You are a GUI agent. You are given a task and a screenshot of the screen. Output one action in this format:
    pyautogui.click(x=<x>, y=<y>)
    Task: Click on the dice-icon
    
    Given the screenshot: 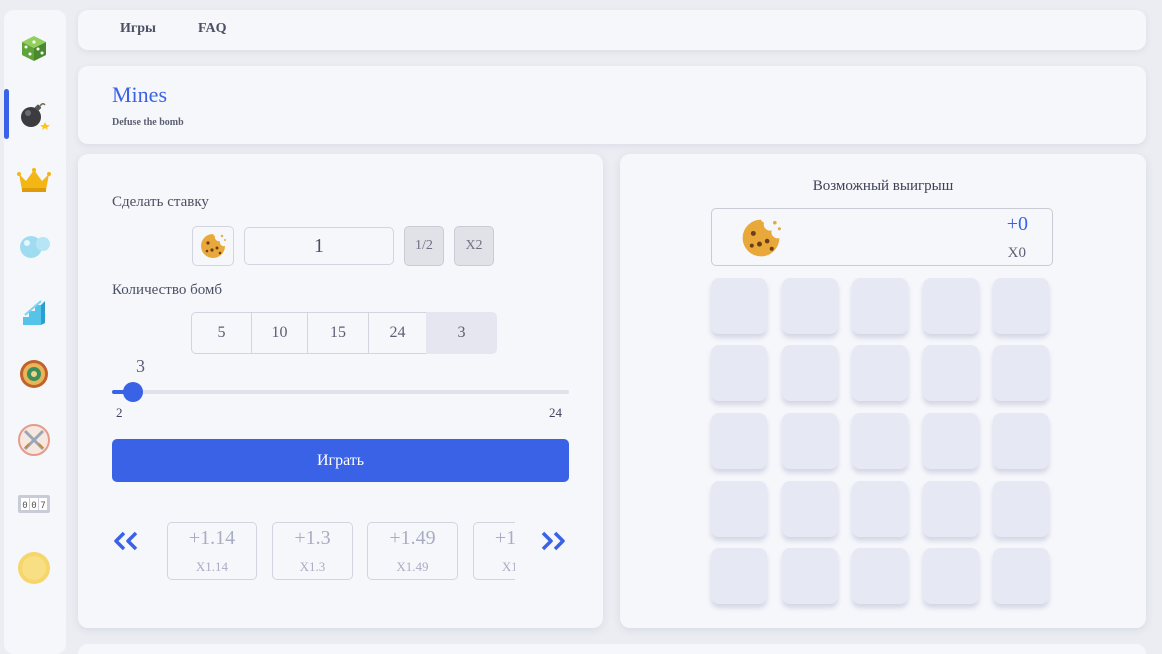 What is the action you would take?
    pyautogui.click(x=34, y=48)
    